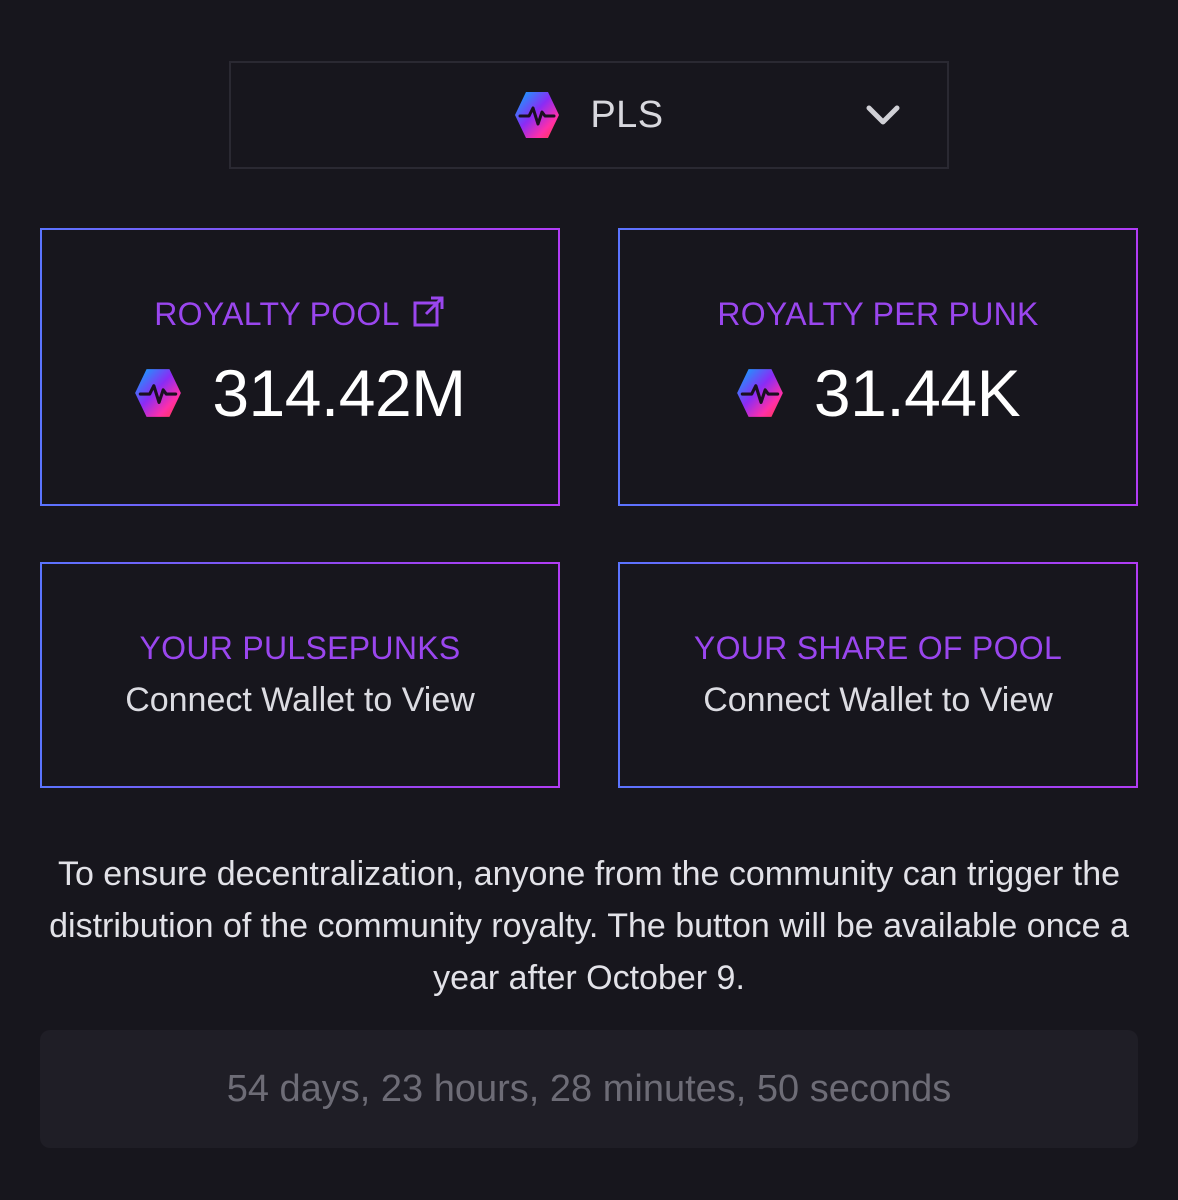 Image resolution: width=1178 pixels, height=1200 pixels. Describe the element at coordinates (589, 115) in the screenshot. I see `token-select-dropdown: PLS` at that location.